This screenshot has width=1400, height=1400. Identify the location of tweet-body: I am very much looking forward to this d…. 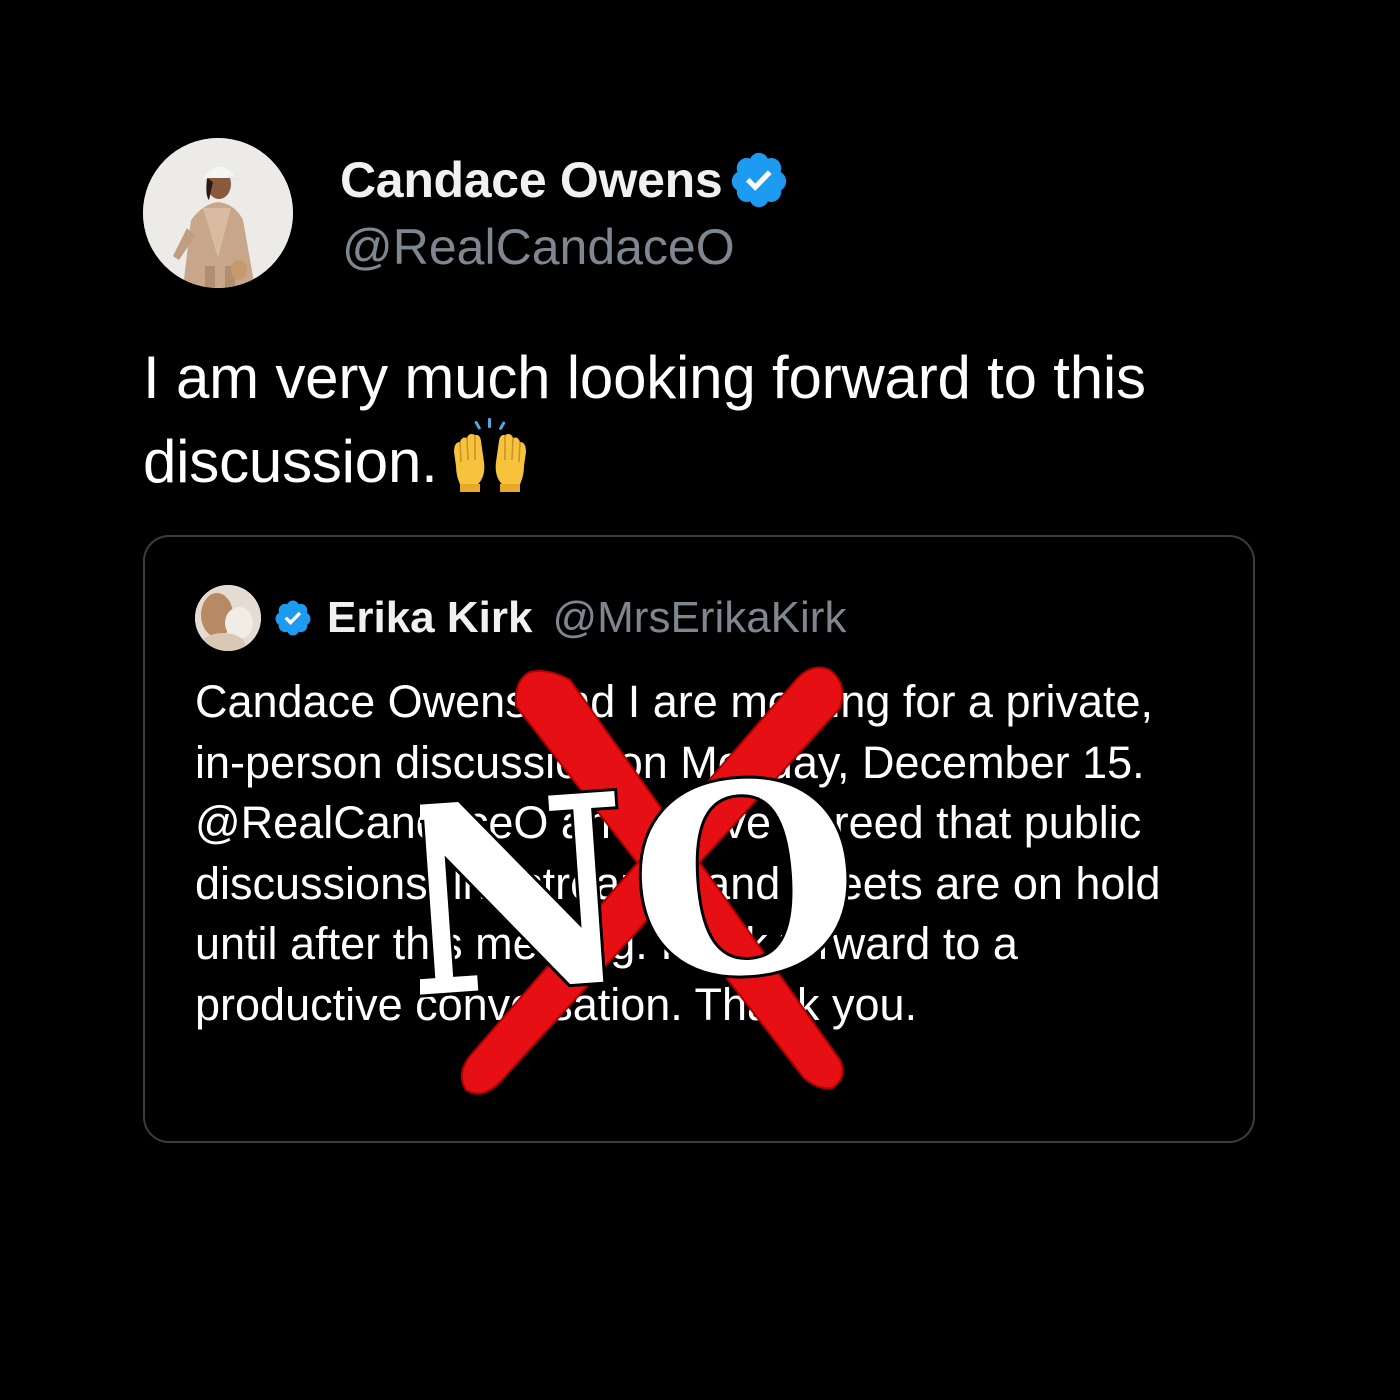
(644, 419).